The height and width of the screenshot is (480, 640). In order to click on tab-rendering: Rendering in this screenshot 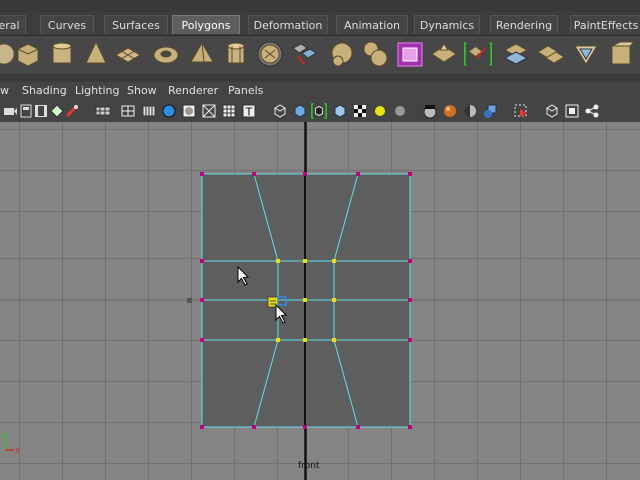, I will do `click(524, 24)`.